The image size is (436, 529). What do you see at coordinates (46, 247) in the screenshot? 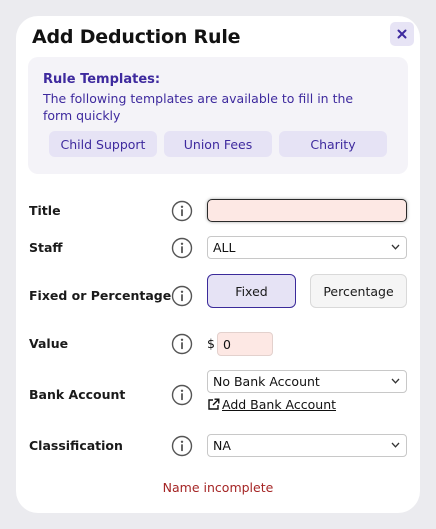
I see `staff-label: Staff` at bounding box center [46, 247].